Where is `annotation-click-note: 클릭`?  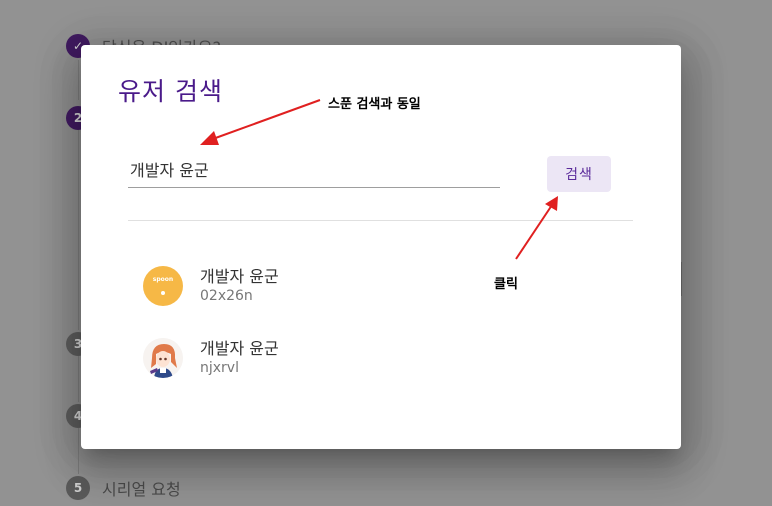 annotation-click-note: 클릭 is located at coordinates (506, 284).